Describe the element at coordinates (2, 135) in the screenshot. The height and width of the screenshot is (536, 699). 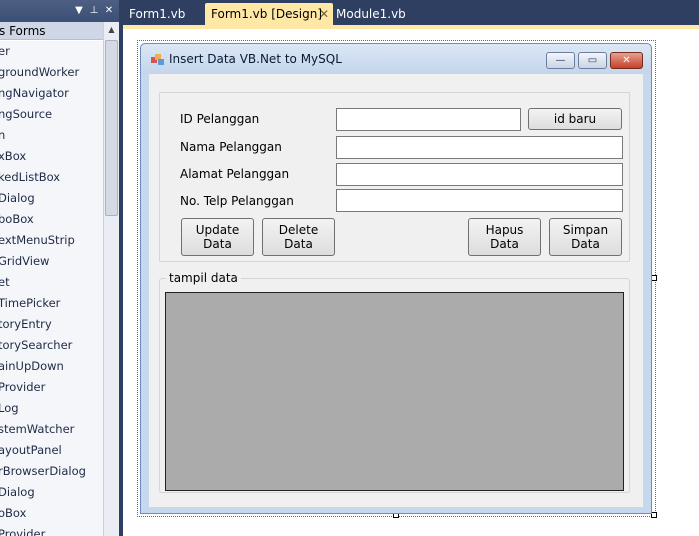
I see `toolbox-item: n` at that location.